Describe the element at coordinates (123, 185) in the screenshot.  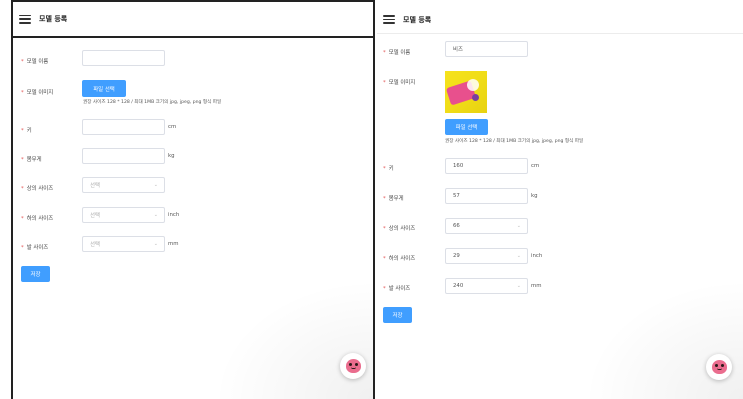
I see `top-size-select: 선택 ⌄` at that location.